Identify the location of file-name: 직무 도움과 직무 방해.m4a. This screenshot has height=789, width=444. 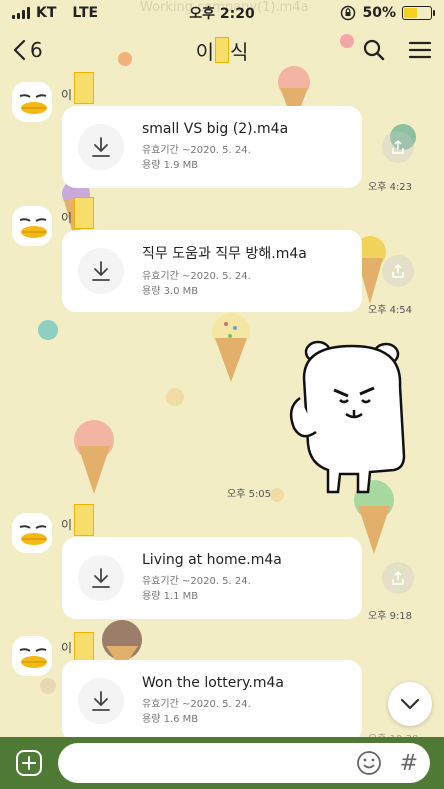
(224, 254).